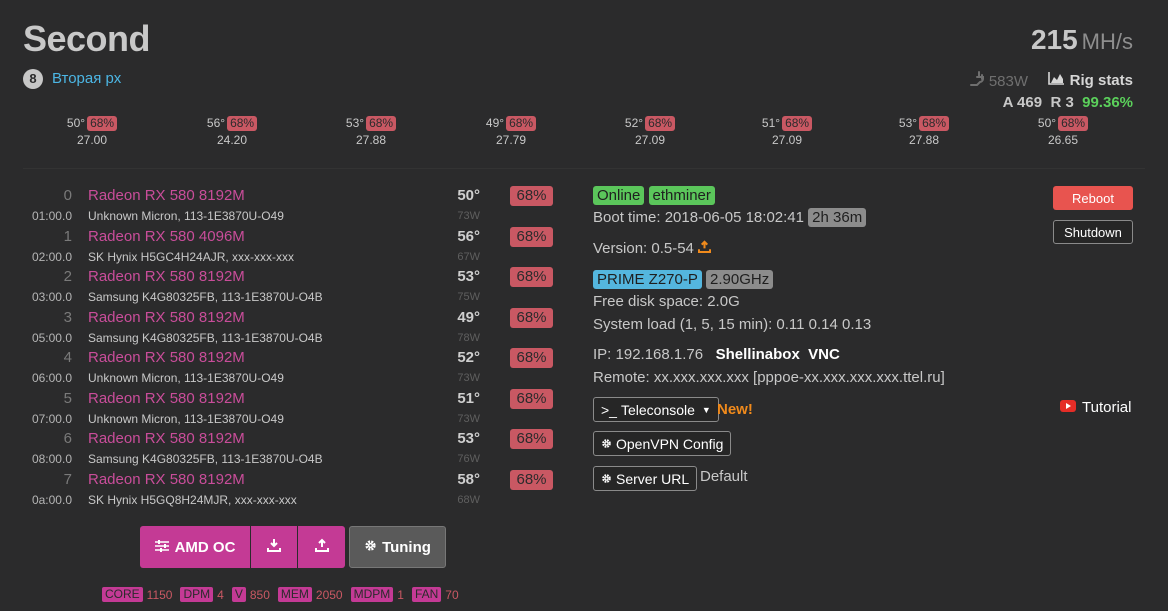 This screenshot has width=1168, height=611. Describe the element at coordinates (1022, 102) in the screenshot. I see `shares-accepted: A 469` at that location.